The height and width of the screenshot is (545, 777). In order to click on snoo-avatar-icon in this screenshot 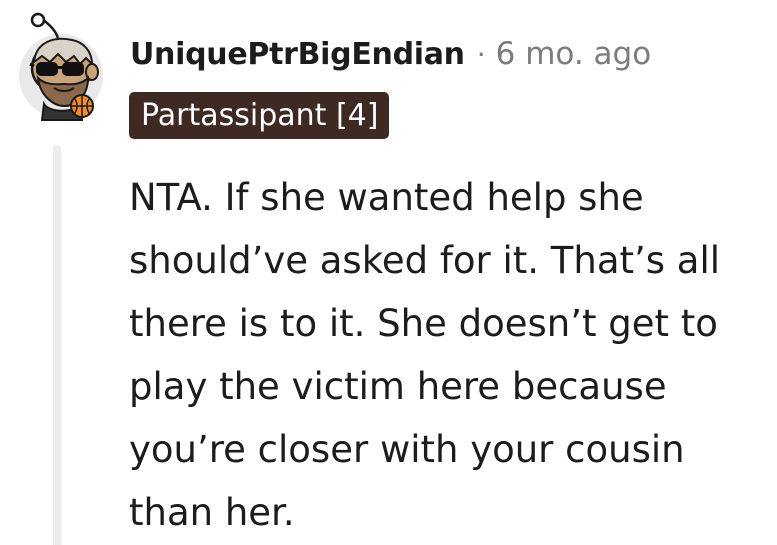, I will do `click(61, 66)`.